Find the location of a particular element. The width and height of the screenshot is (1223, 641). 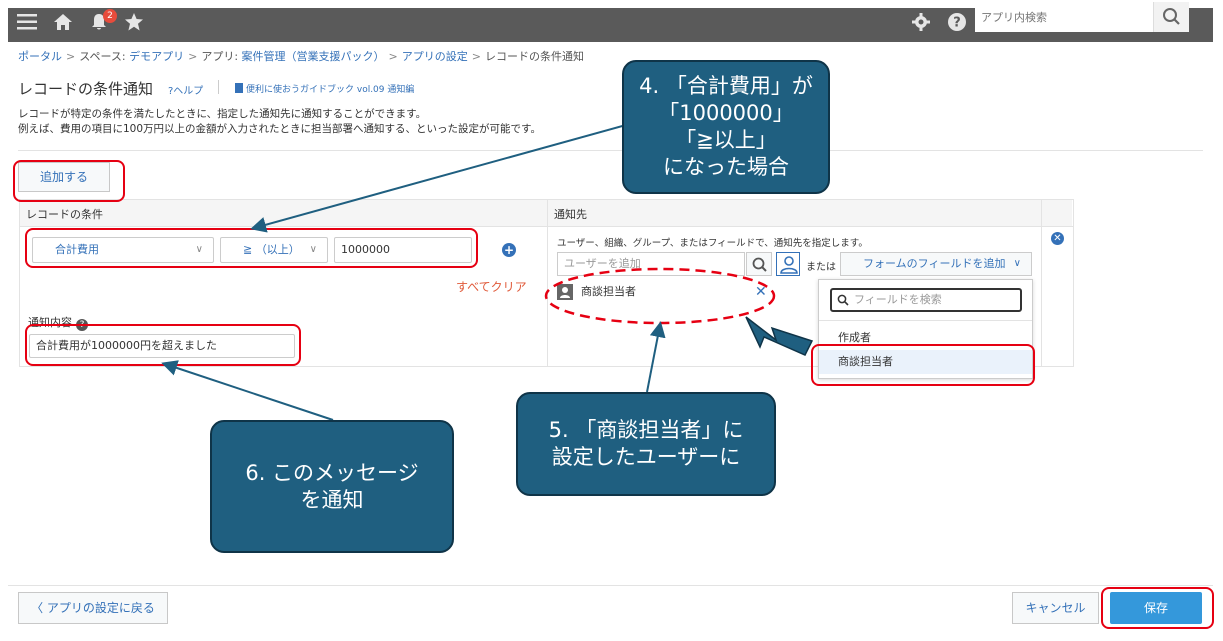

callout-step-5: 5. 「商談担当者」に 設定したユーザーに is located at coordinates (646, 444).